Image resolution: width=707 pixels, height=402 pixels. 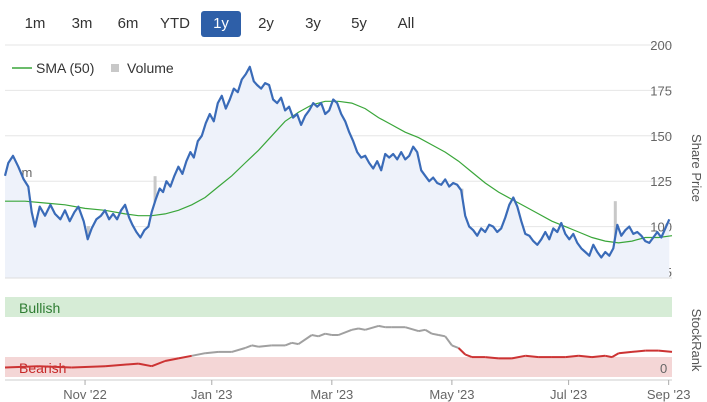 What do you see at coordinates (663, 368) in the screenshot?
I see `stockrank-tick-0: 0` at bounding box center [663, 368].